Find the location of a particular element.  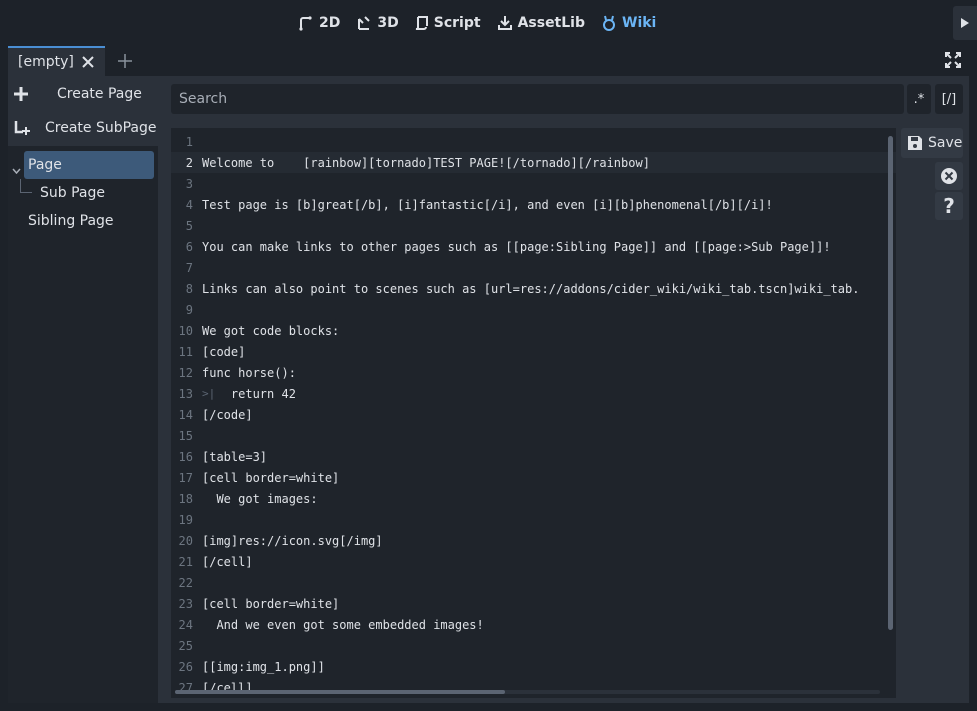

tab-strip: [empty] is located at coordinates (492, 61).